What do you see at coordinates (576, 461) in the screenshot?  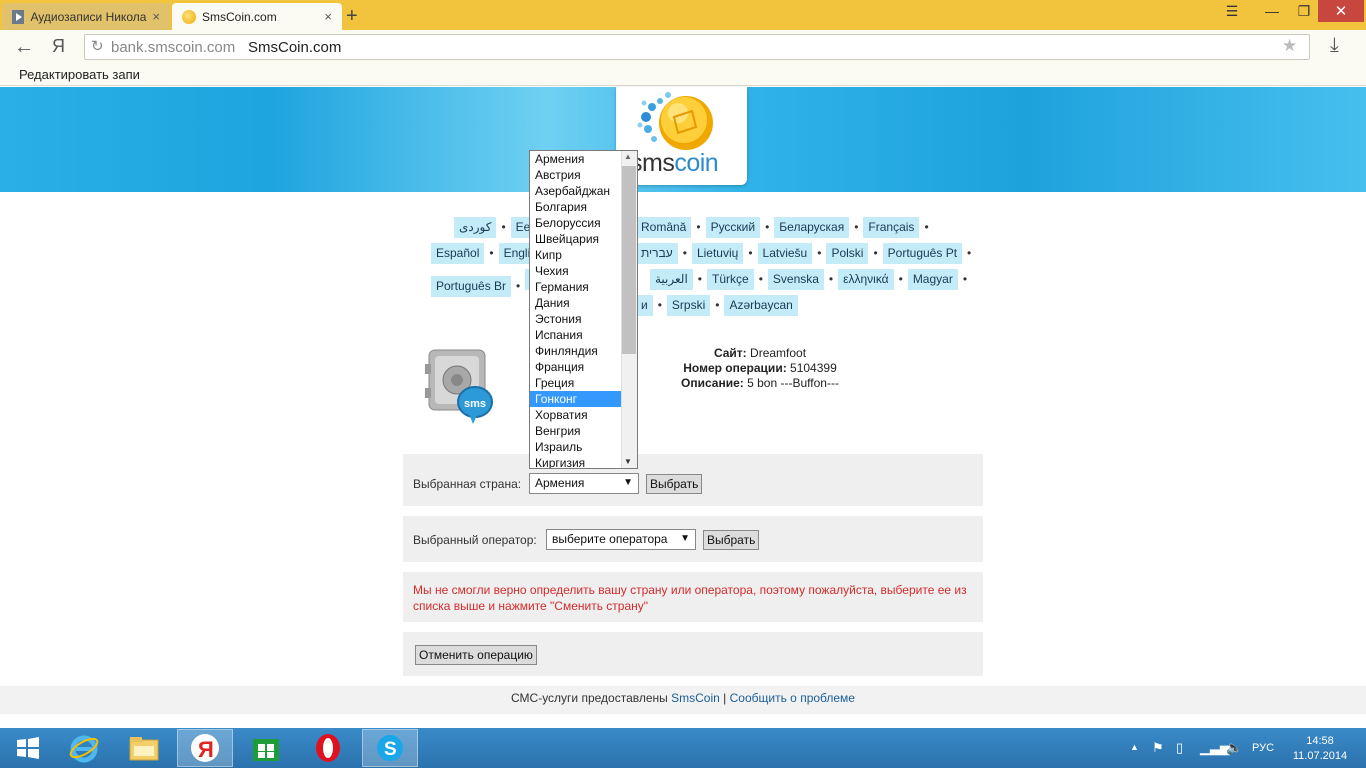 I see `country-option: Киргизия` at bounding box center [576, 461].